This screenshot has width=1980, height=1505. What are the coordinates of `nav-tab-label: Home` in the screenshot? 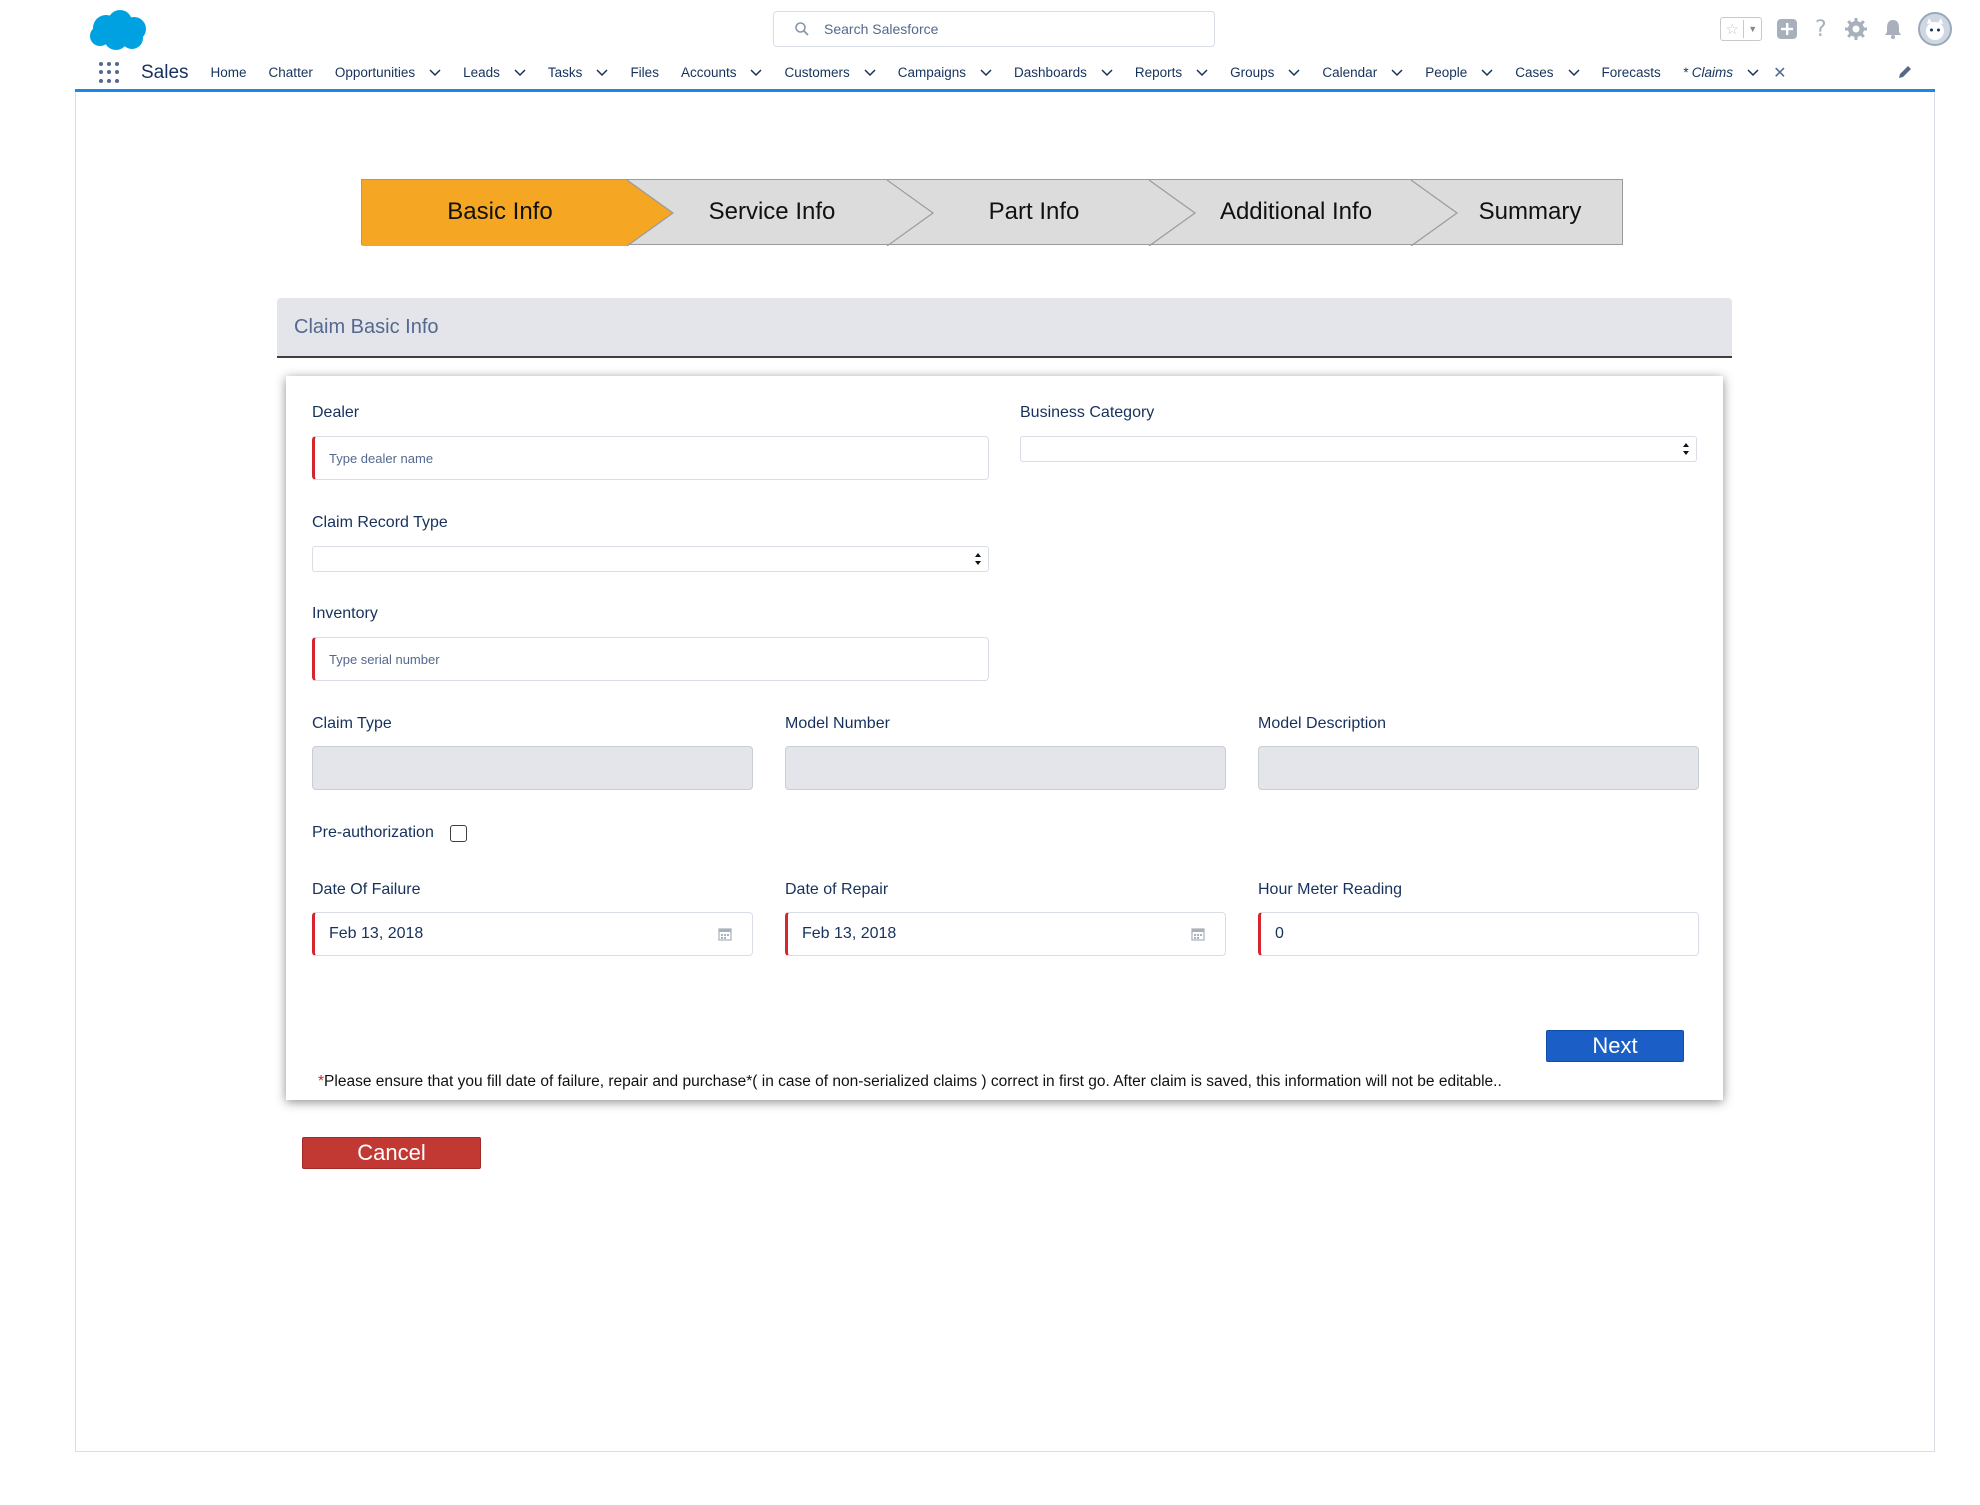 It's located at (228, 72).